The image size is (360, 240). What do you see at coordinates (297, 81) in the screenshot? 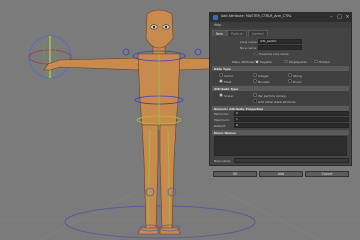
I see `data-type-enum-label: Enum` at bounding box center [297, 81].